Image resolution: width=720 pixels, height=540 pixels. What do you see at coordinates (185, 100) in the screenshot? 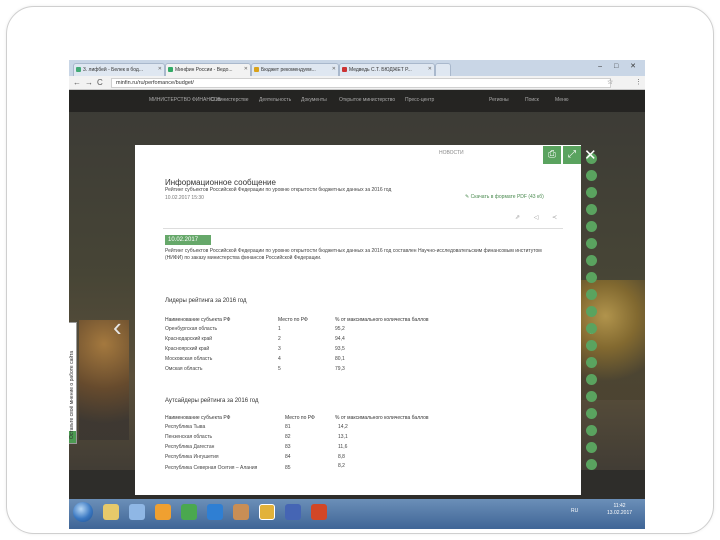
I see `site-logo-text: МИНИСТЕРСТВО ФИНАНСОВ` at bounding box center [185, 100].